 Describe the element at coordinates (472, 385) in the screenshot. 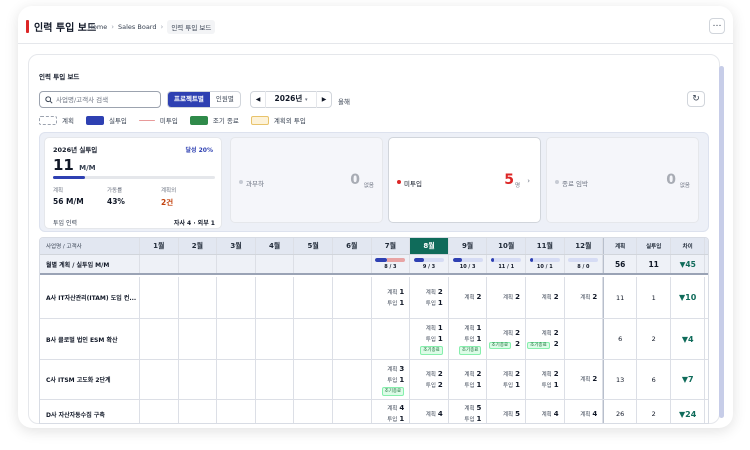

I see `actual-line: 투입 1` at that location.